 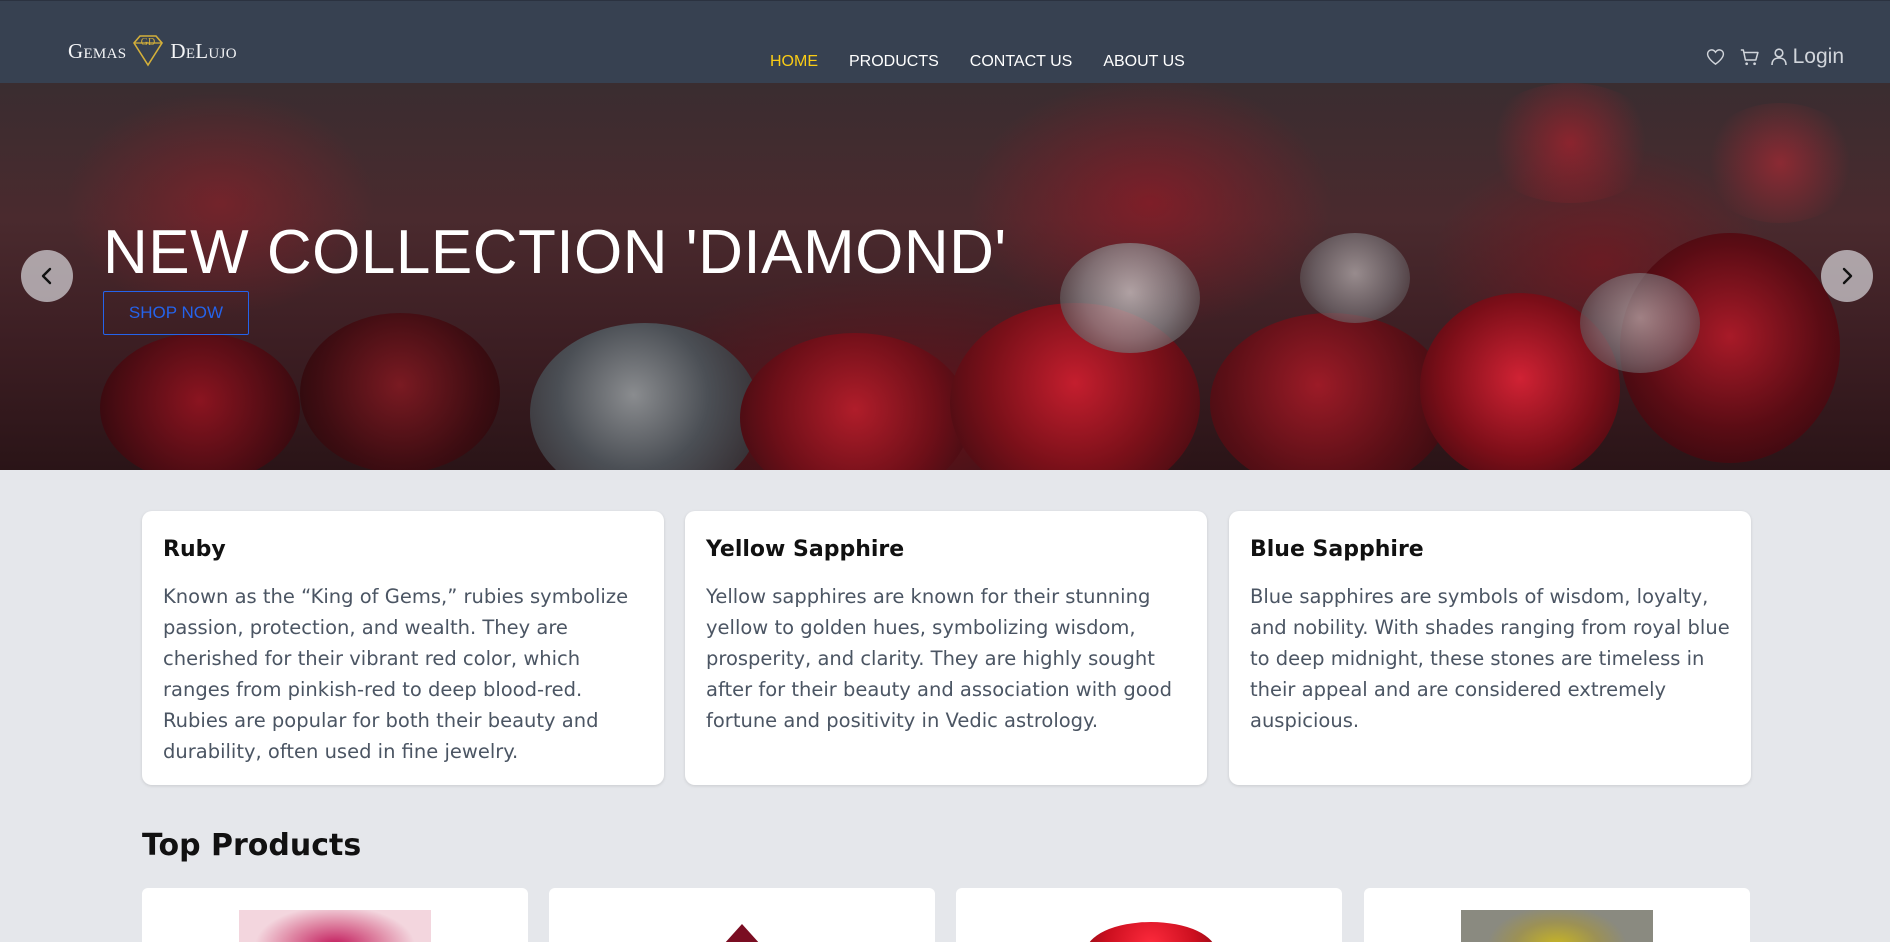 What do you see at coordinates (1144, 62) in the screenshot?
I see `nav-about-us: ABOUT US` at bounding box center [1144, 62].